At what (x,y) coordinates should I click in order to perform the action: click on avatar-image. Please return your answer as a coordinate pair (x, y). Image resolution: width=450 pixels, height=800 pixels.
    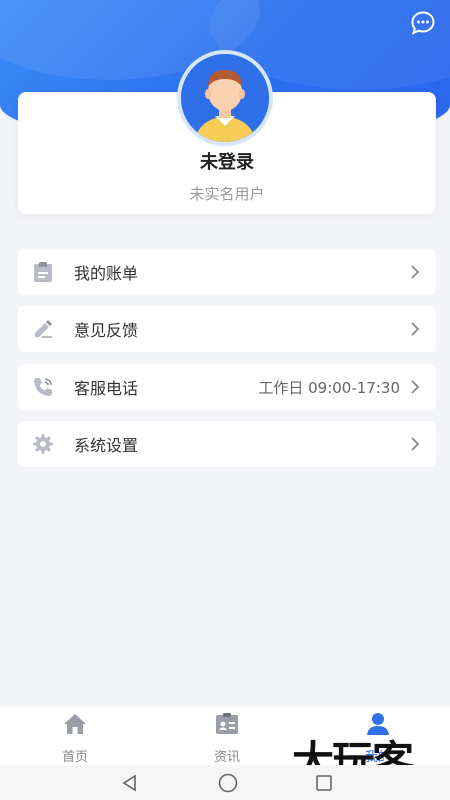
    Looking at the image, I should click on (225, 98).